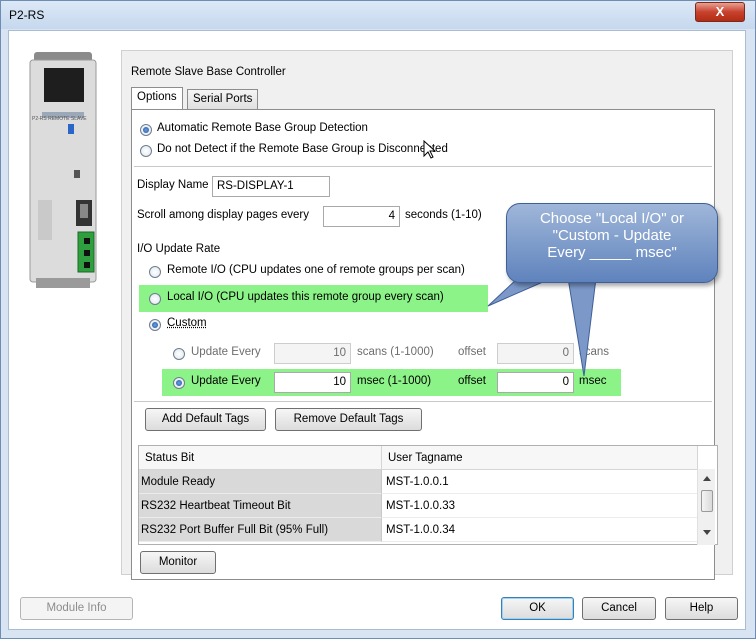  Describe the element at coordinates (378, 15) in the screenshot. I see `title-bar: P2-RS X` at that location.